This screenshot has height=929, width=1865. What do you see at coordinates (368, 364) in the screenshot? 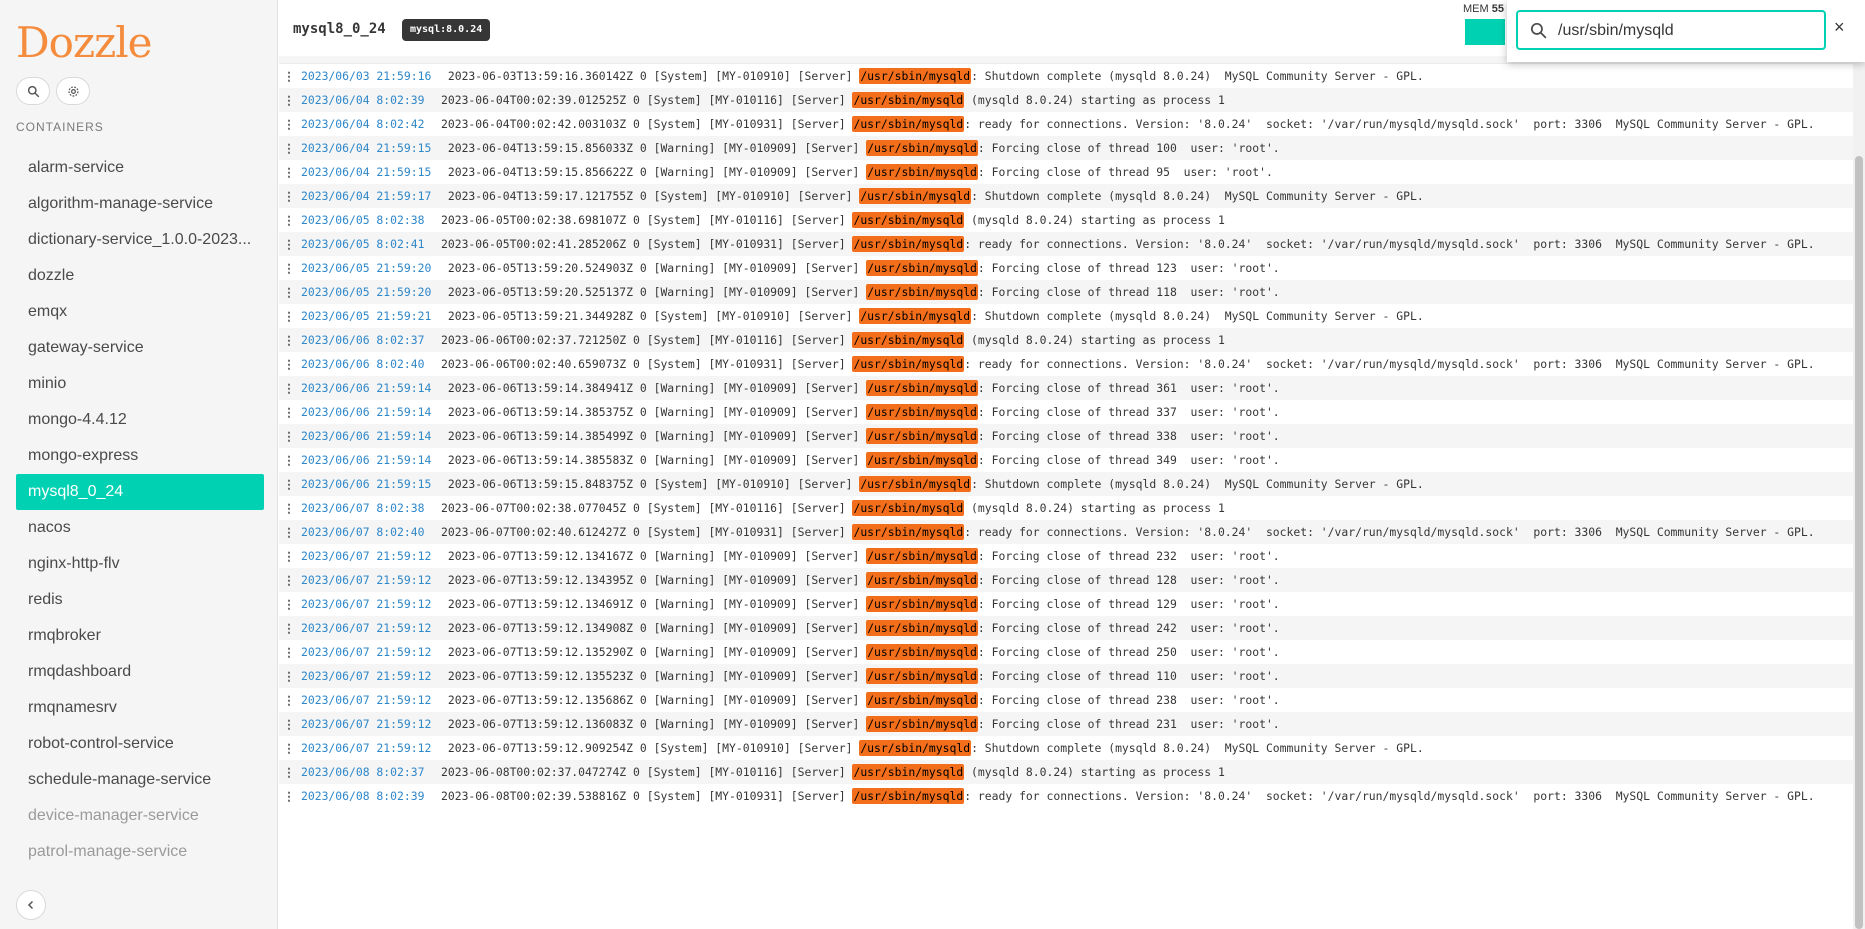
I see `log-timestamp: 2023/06/06 8:02:40` at bounding box center [368, 364].